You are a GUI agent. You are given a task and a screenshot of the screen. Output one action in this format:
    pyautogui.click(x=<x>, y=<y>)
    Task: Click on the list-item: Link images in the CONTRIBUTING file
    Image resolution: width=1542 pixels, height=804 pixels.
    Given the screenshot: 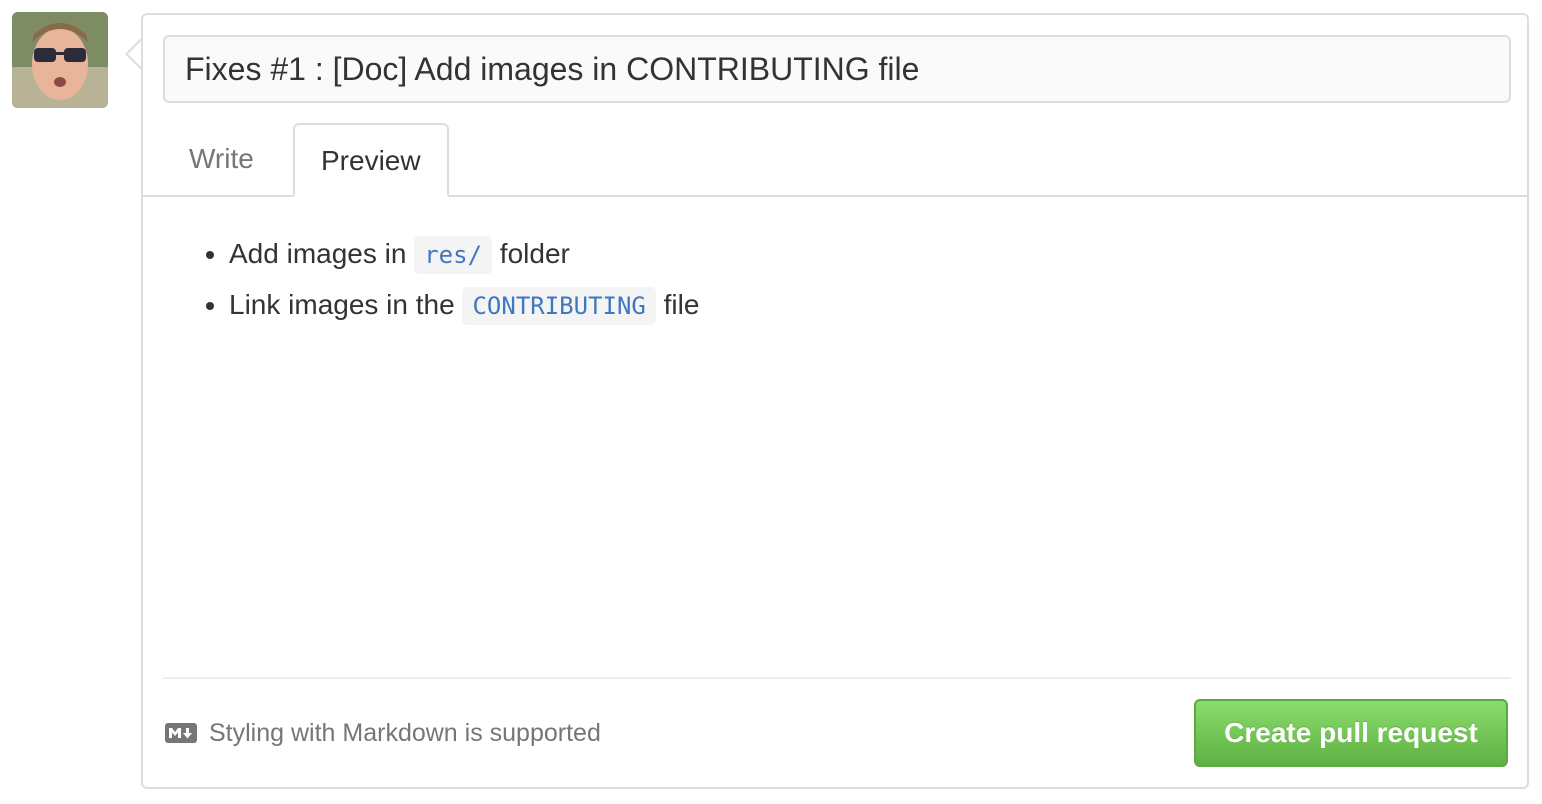 What is the action you would take?
    pyautogui.click(x=870, y=305)
    